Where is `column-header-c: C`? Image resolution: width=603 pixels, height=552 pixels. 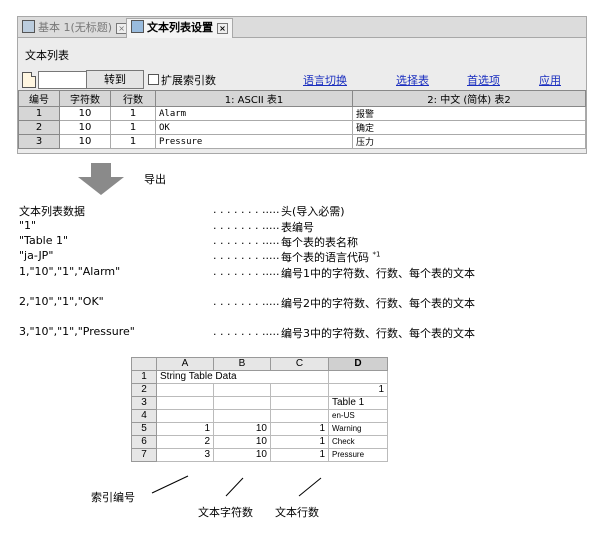
column-header-c: C is located at coordinates (299, 364).